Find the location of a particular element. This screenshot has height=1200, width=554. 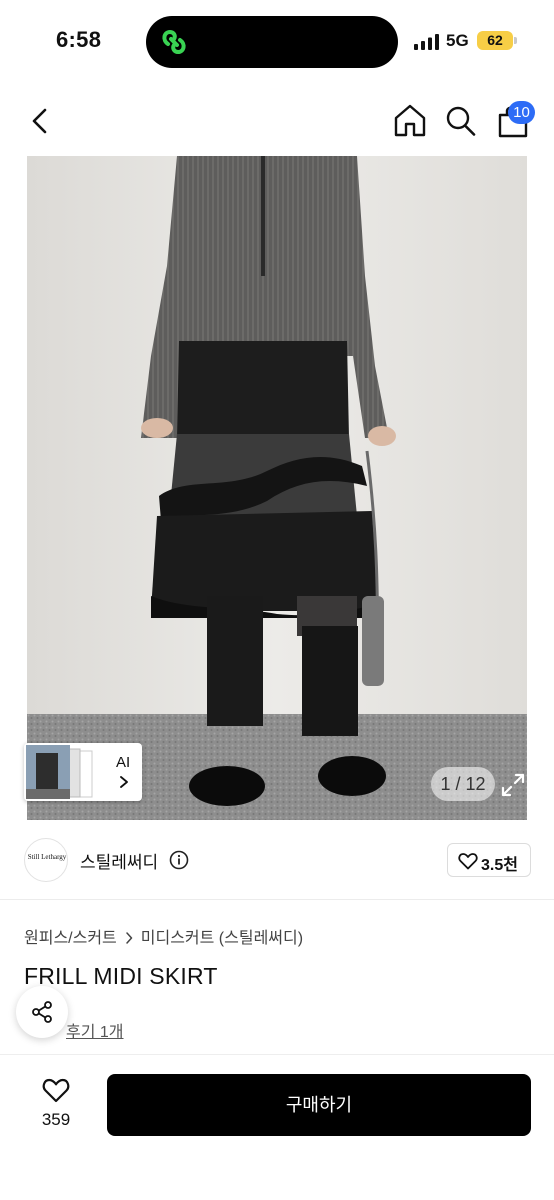

ai-style-button: AI is located at coordinates (83, 772).